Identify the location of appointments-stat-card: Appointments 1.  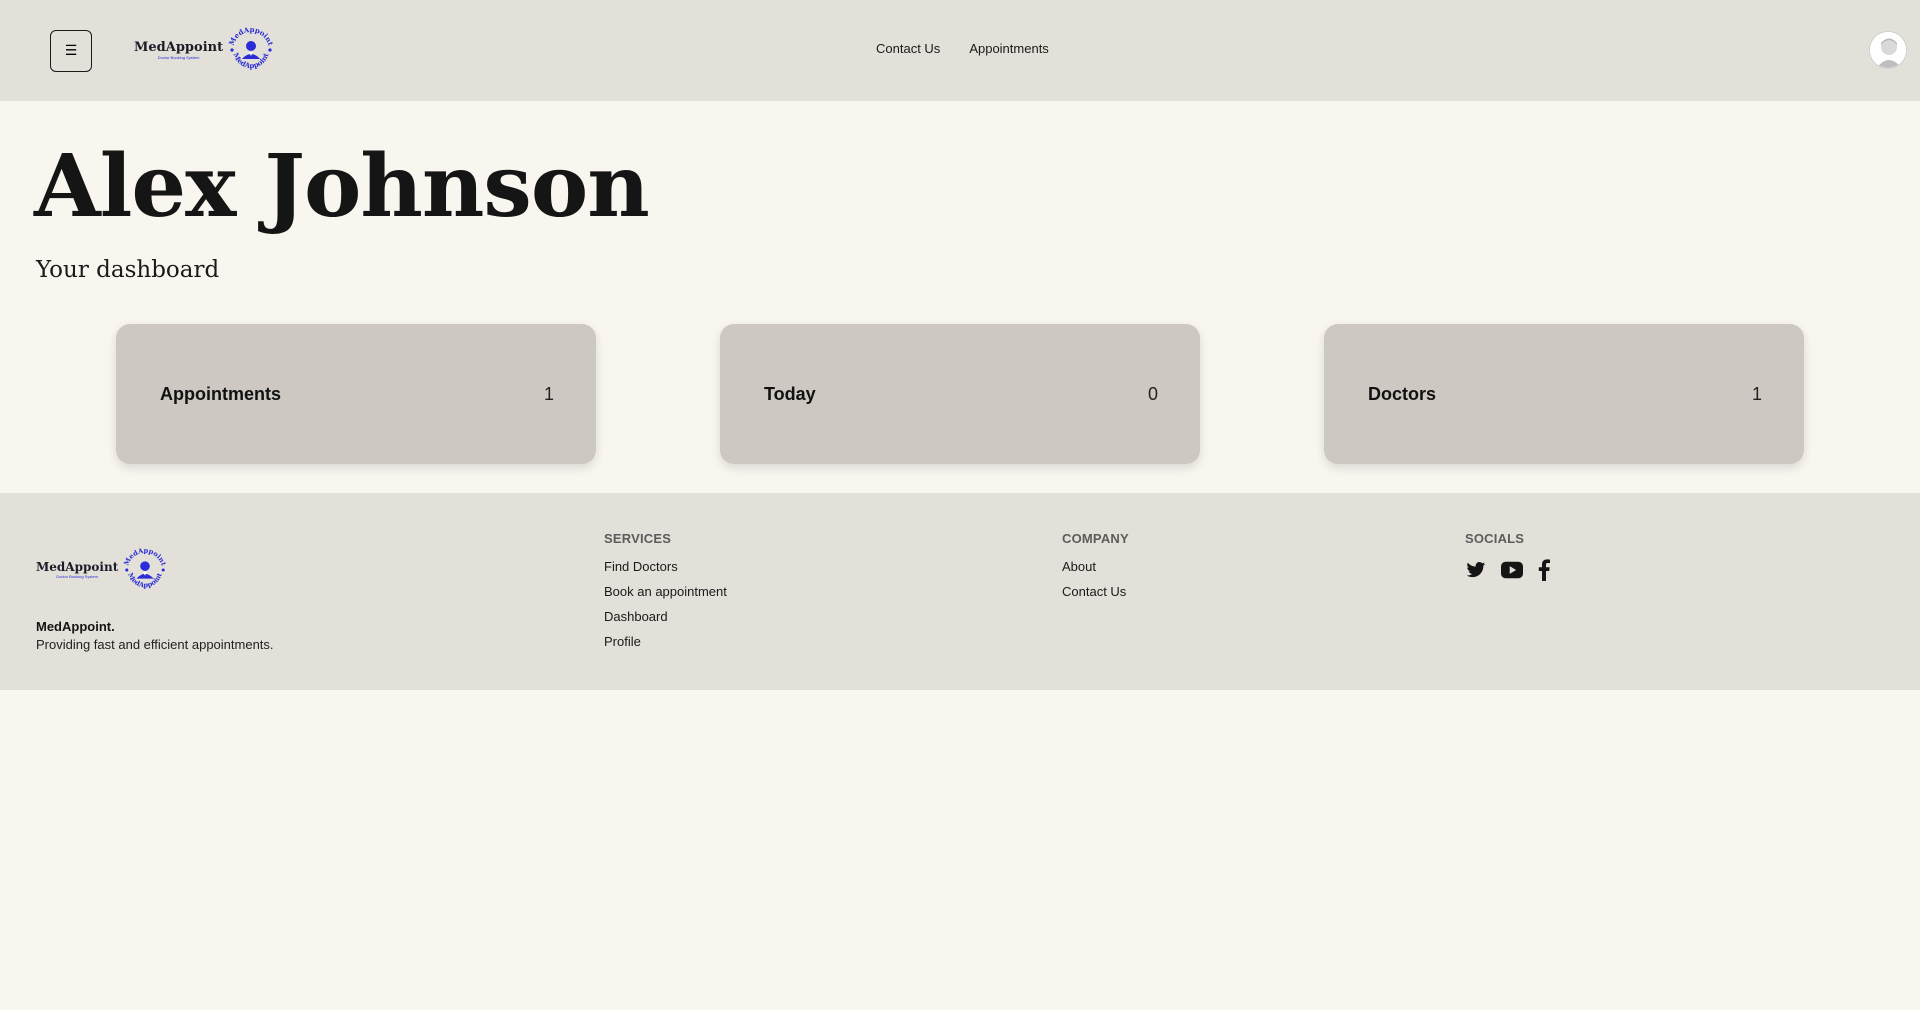
(356, 394).